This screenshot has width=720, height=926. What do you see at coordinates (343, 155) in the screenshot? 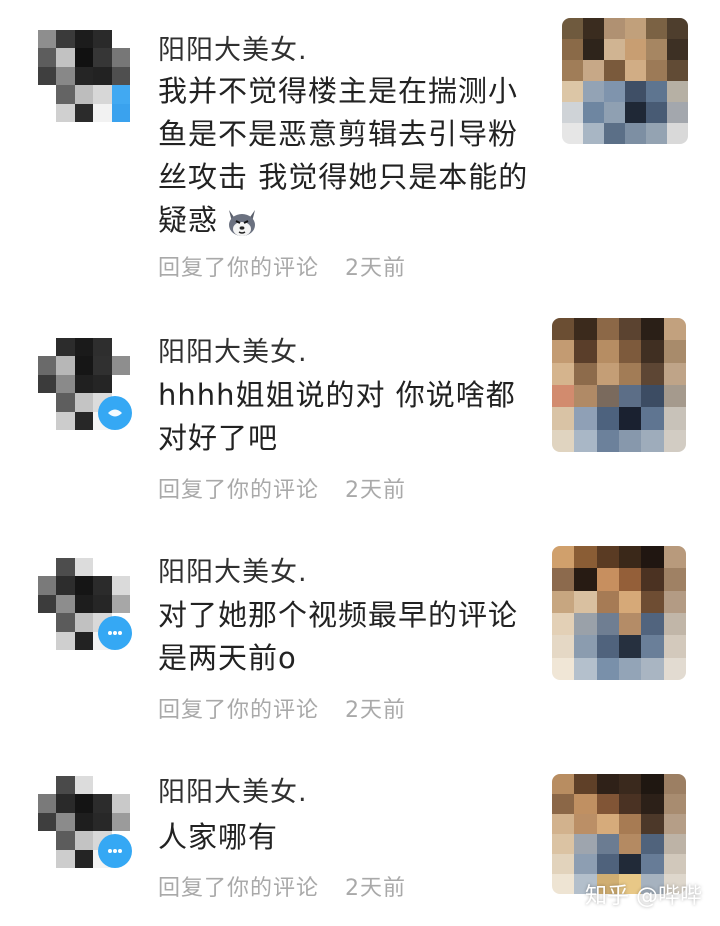
I see `comment-text-content: 我并不觉得楼主是在揣测小鱼是不是恶意剪辑去引导粉丝攻击 我觉得她只是本能的疑惑` at bounding box center [343, 155].